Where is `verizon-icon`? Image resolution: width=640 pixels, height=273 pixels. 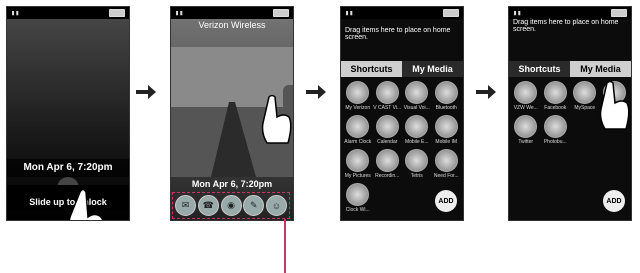
verizon-icon is located at coordinates (358, 92).